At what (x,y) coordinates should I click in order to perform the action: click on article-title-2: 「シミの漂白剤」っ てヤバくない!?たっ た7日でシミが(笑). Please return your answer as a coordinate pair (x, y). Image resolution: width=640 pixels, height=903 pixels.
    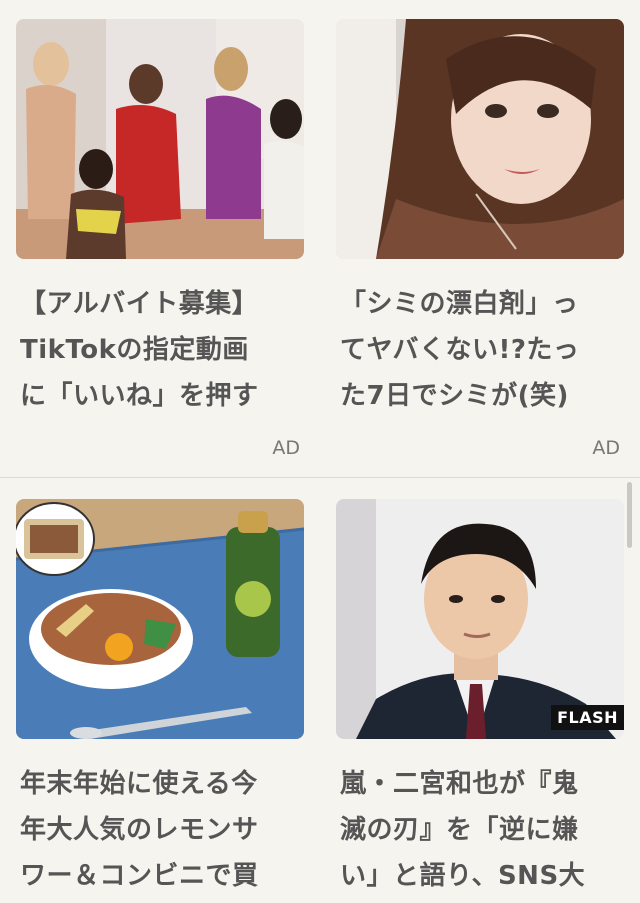
    Looking at the image, I should click on (485, 350).